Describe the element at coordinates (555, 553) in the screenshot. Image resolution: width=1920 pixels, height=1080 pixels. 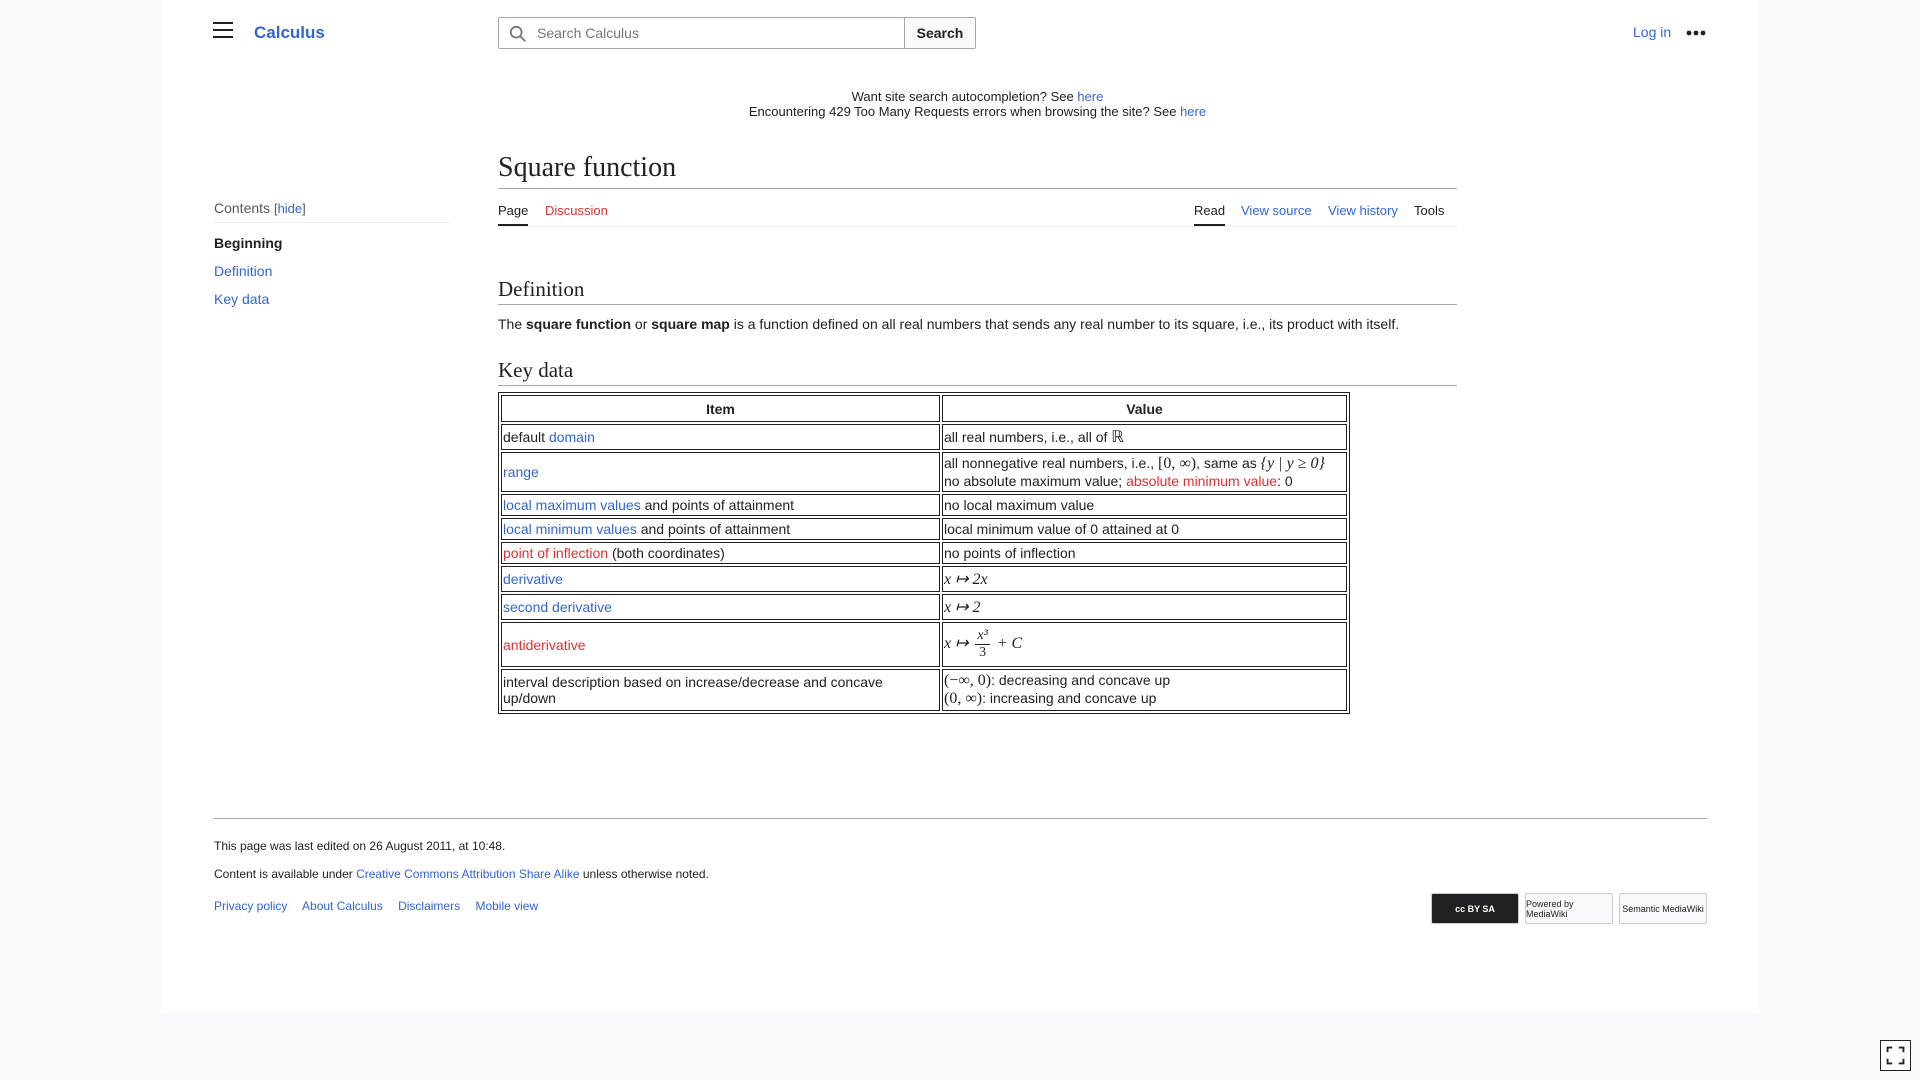
I see `point-of-inflection-link: point of inflection` at that location.